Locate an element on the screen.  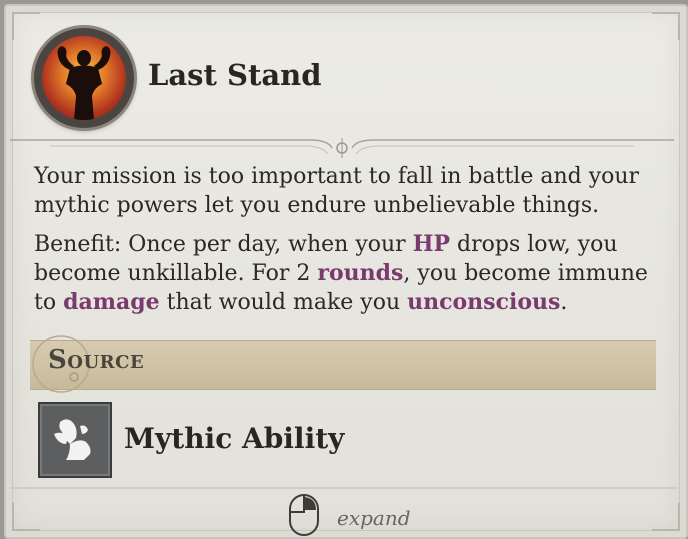
mythic-ability-icon is located at coordinates (75, 440).